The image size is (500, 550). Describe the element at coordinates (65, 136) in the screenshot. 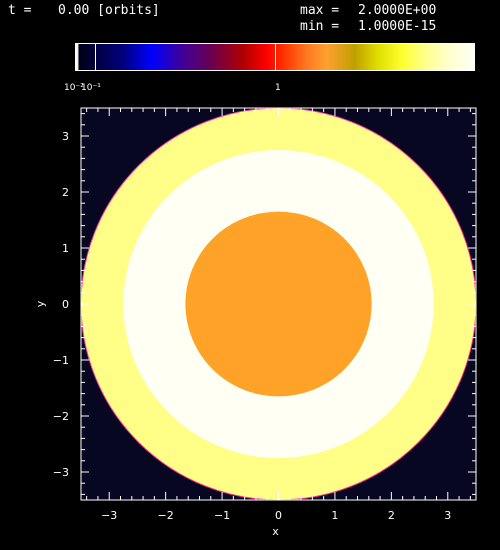

I see `y-tick-label: 3` at that location.